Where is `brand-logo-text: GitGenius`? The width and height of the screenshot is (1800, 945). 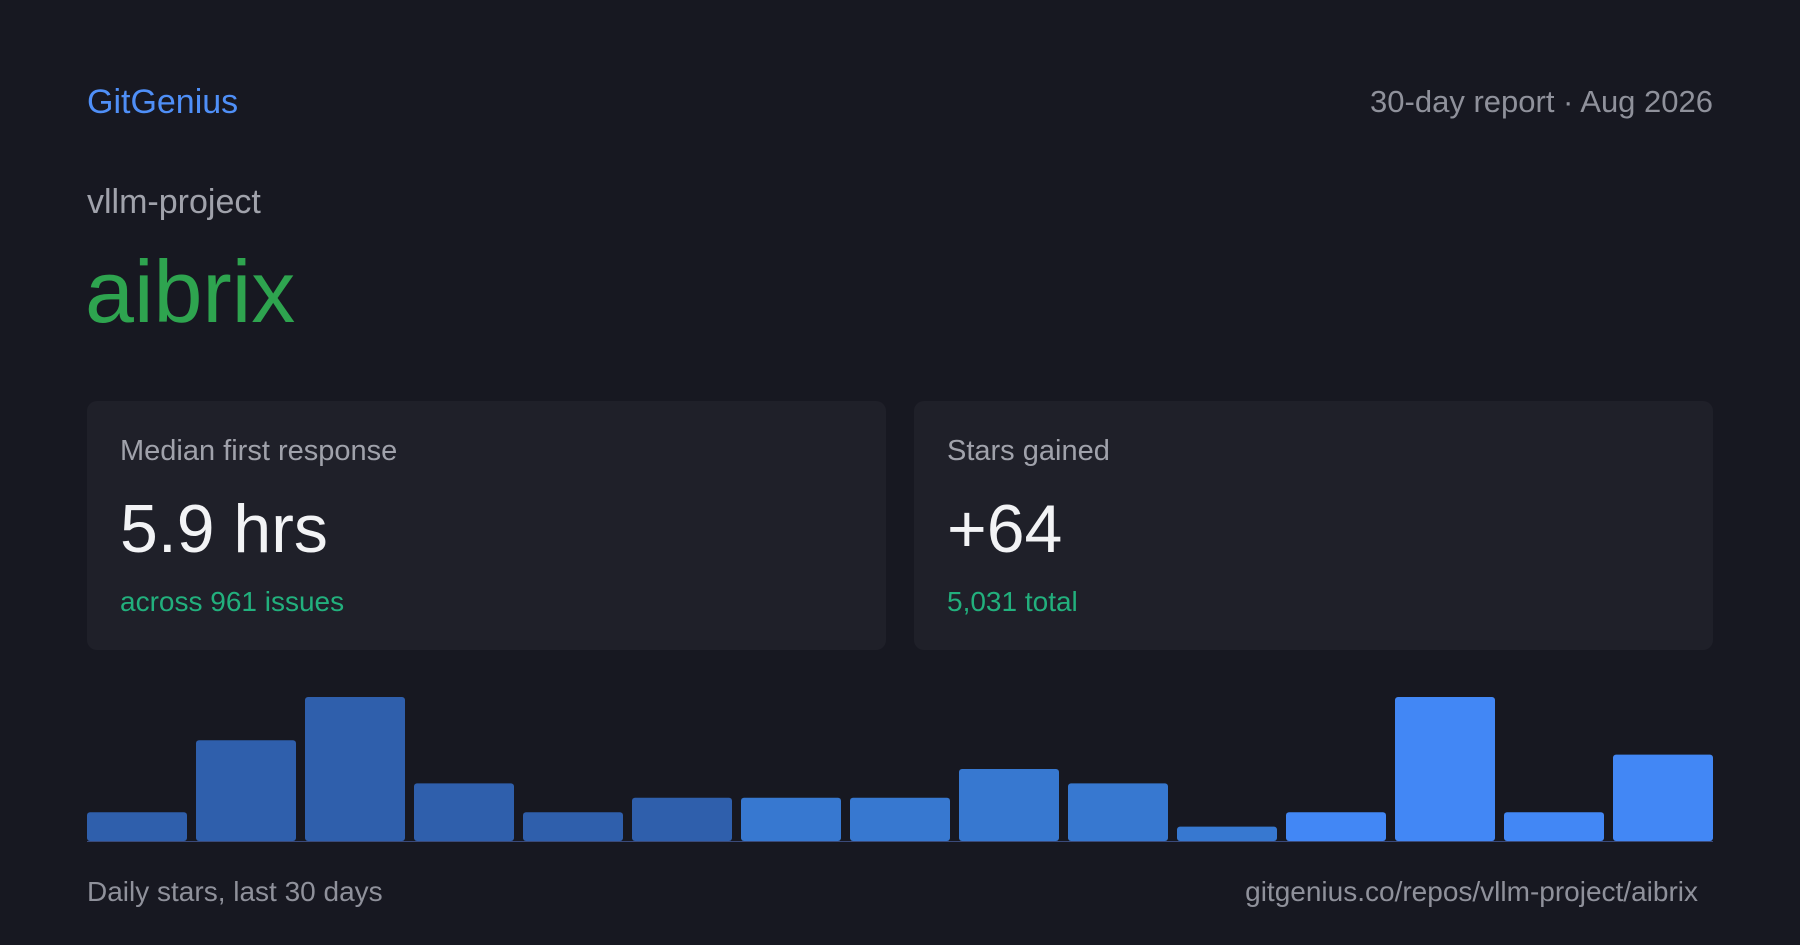 brand-logo-text: GitGenius is located at coordinates (163, 102).